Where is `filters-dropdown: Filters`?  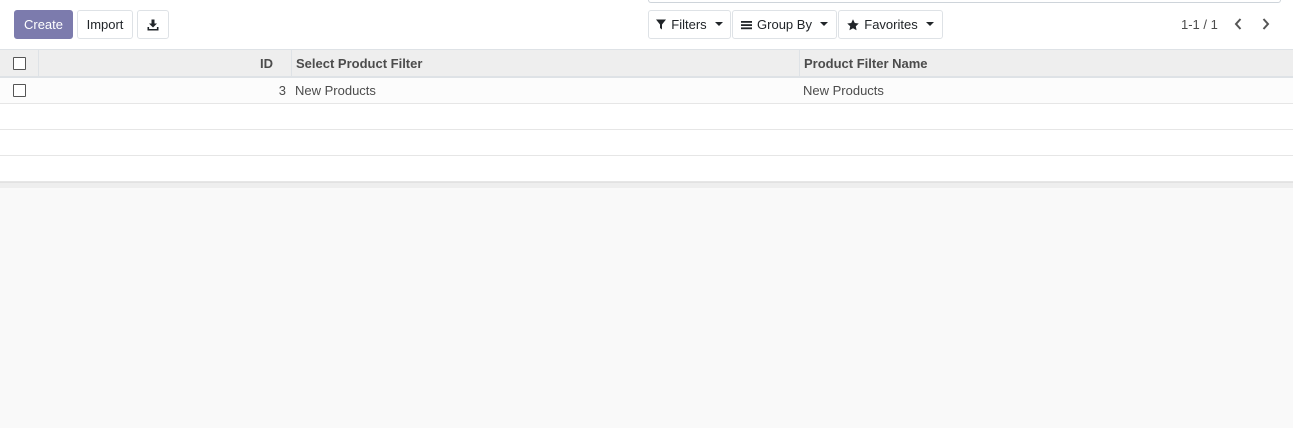
filters-dropdown: Filters is located at coordinates (689, 24).